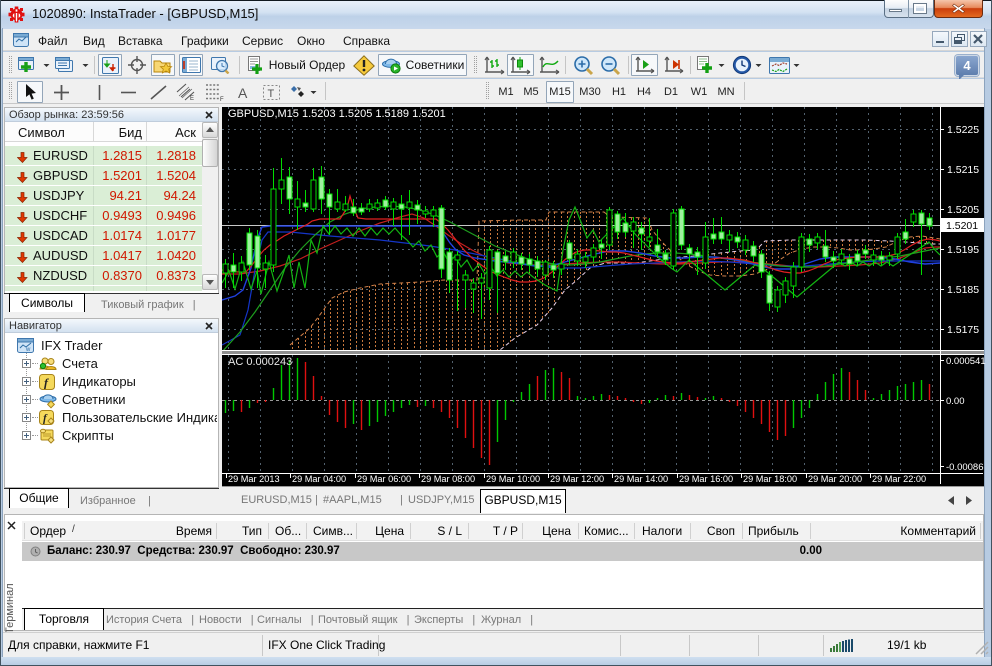 This screenshot has width=992, height=666. Describe the element at coordinates (384, 479) in the screenshot. I see `svg-text: 29 Mar 06:00` at that location.